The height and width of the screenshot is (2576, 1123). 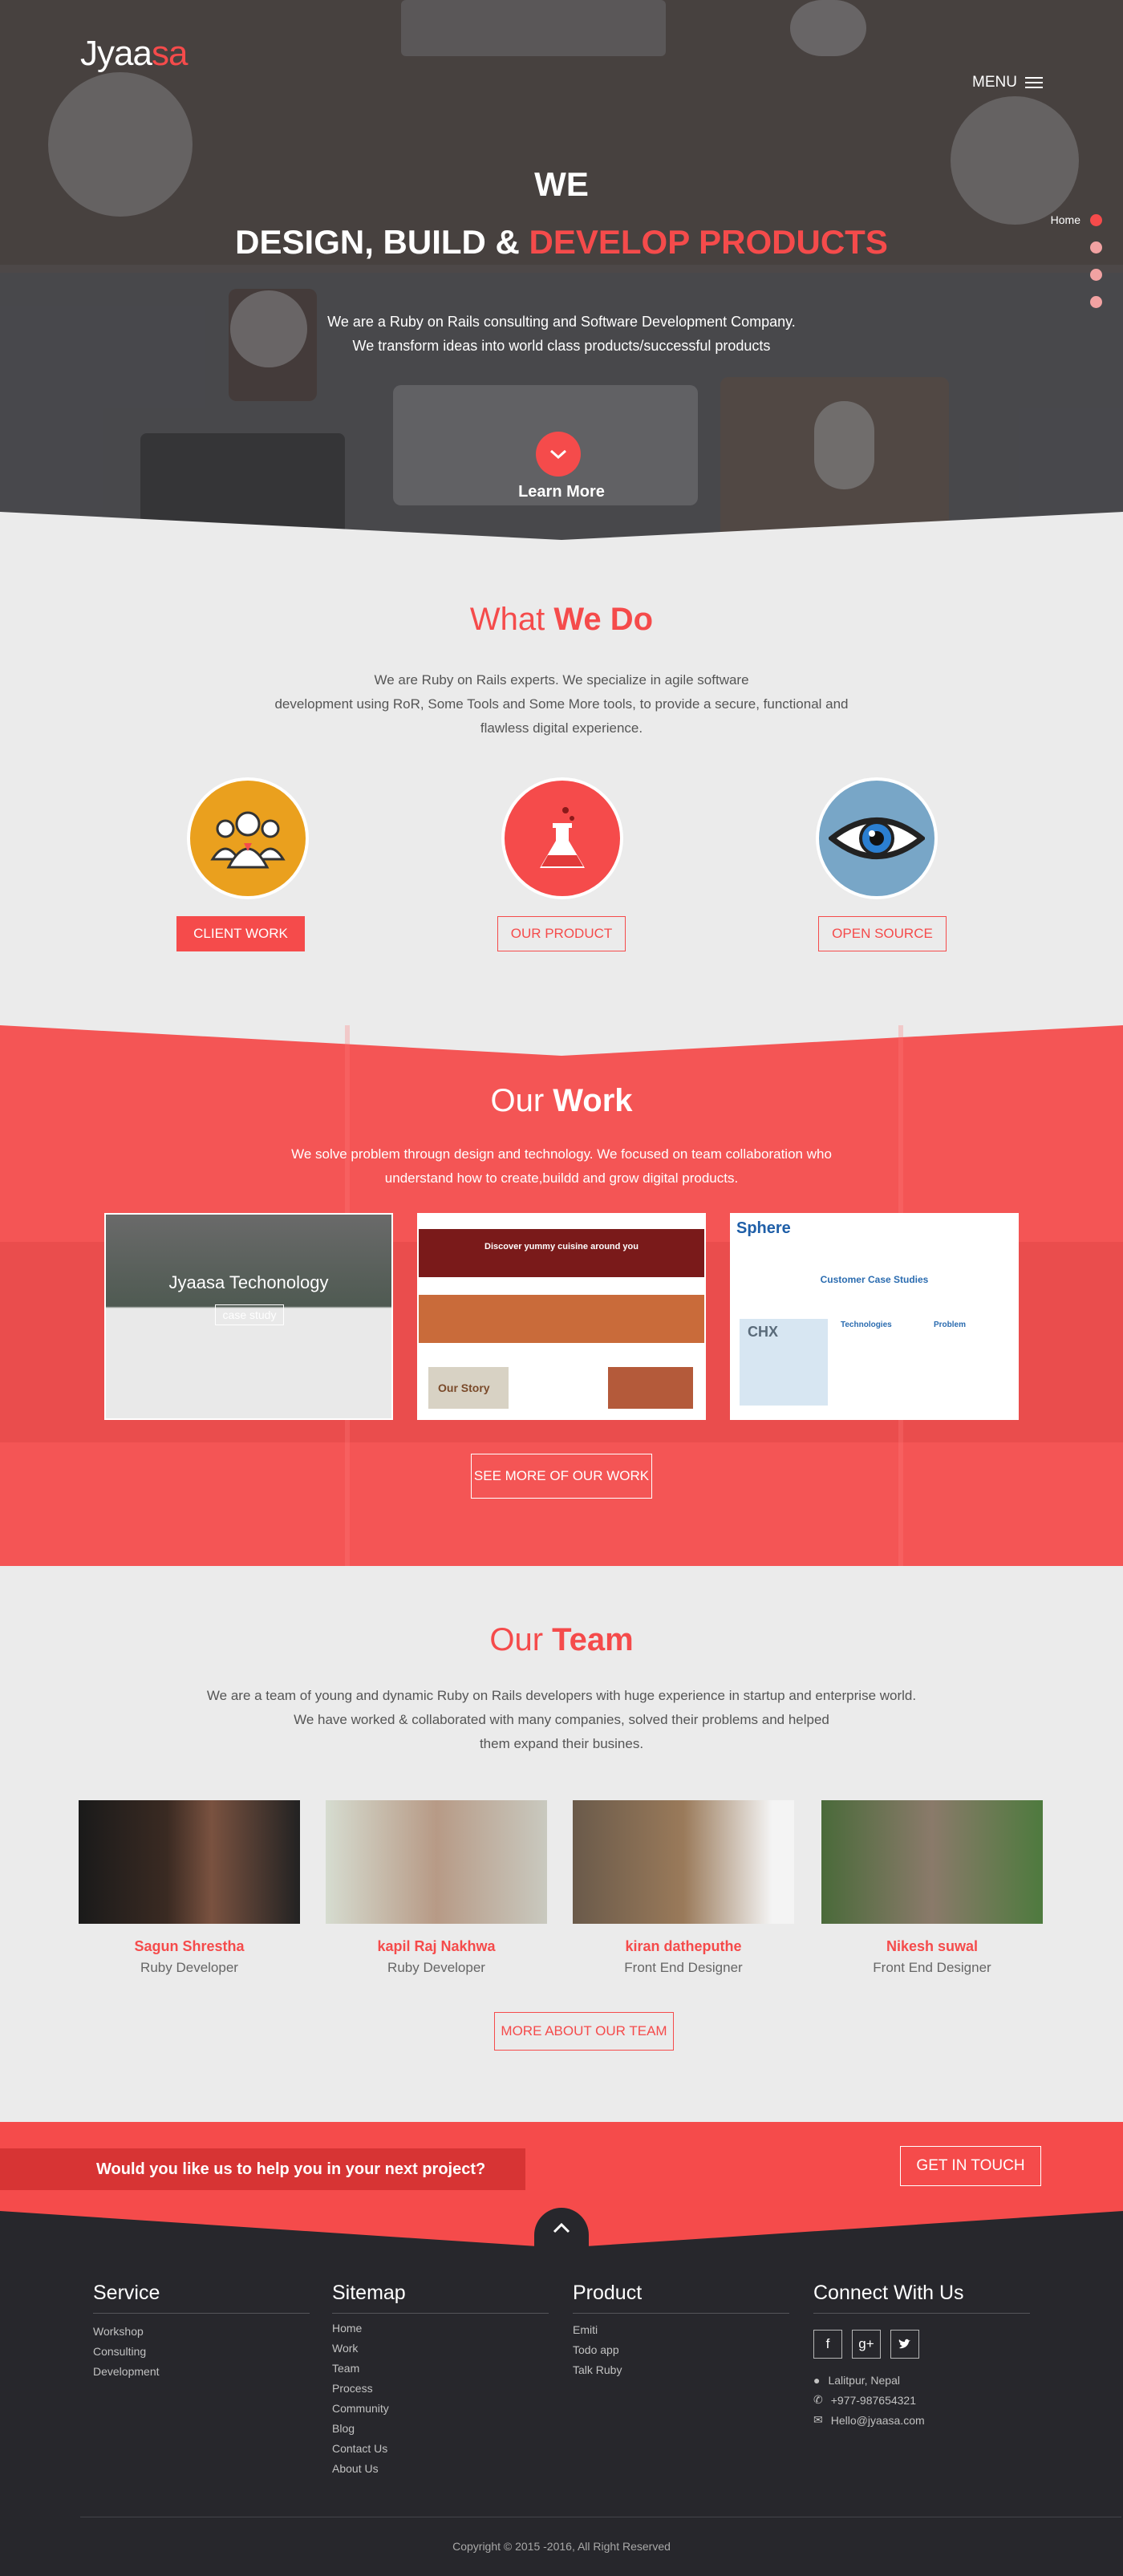 I want to click on eye-icon, so click(x=877, y=838).